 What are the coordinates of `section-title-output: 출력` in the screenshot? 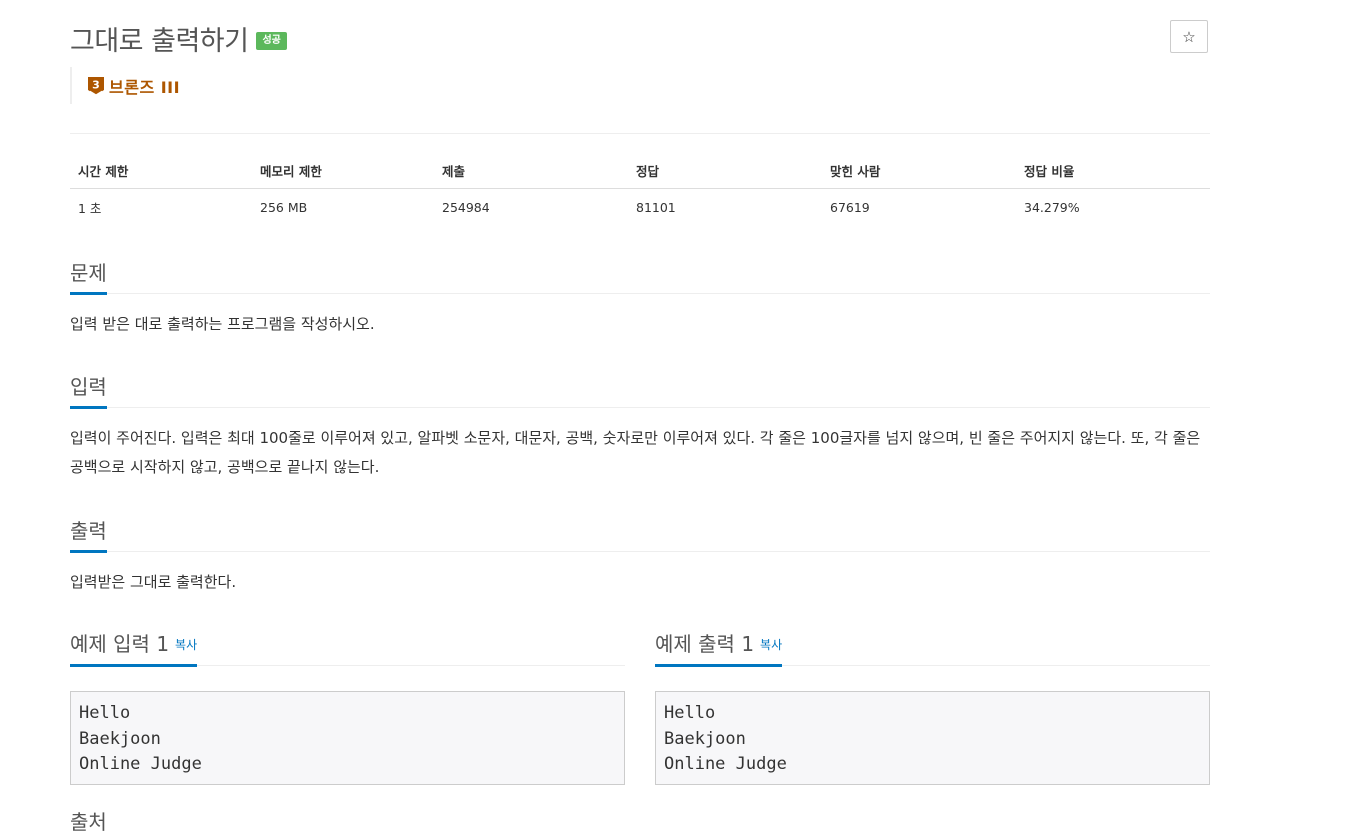 It's located at (88, 535).